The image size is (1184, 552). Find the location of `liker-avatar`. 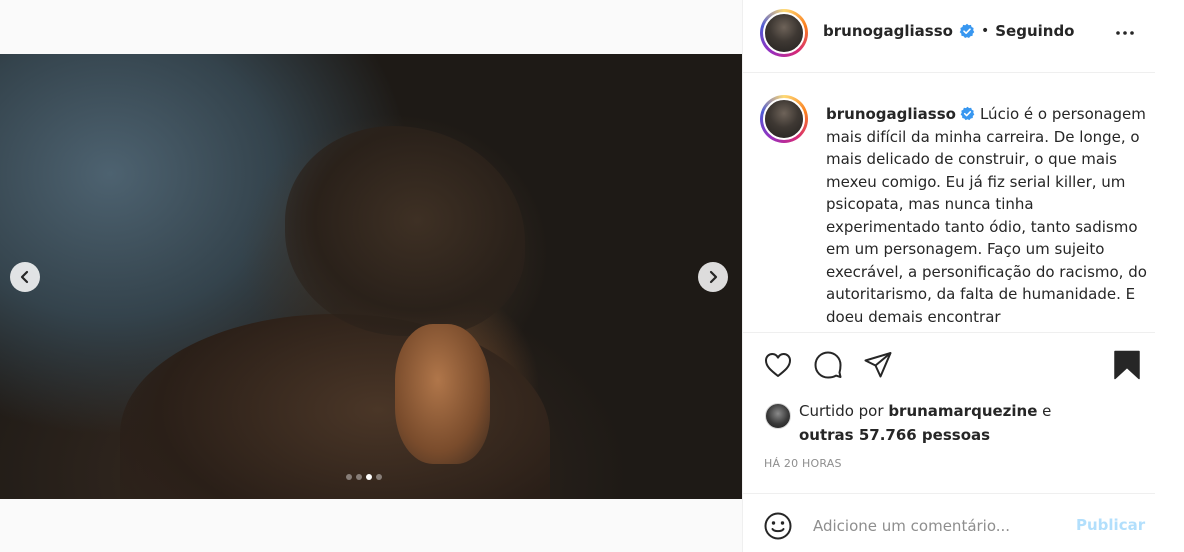

liker-avatar is located at coordinates (778, 416).